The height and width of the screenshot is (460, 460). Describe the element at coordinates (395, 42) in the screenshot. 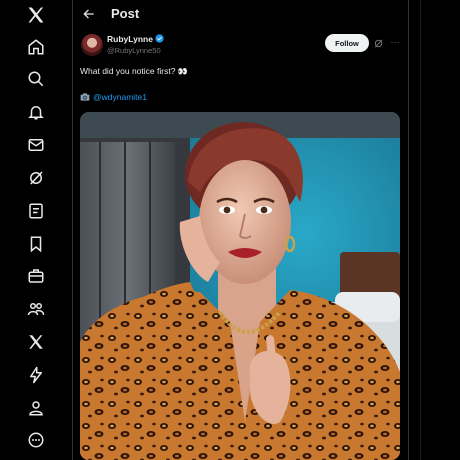

I see `more-options-icon: ···` at that location.